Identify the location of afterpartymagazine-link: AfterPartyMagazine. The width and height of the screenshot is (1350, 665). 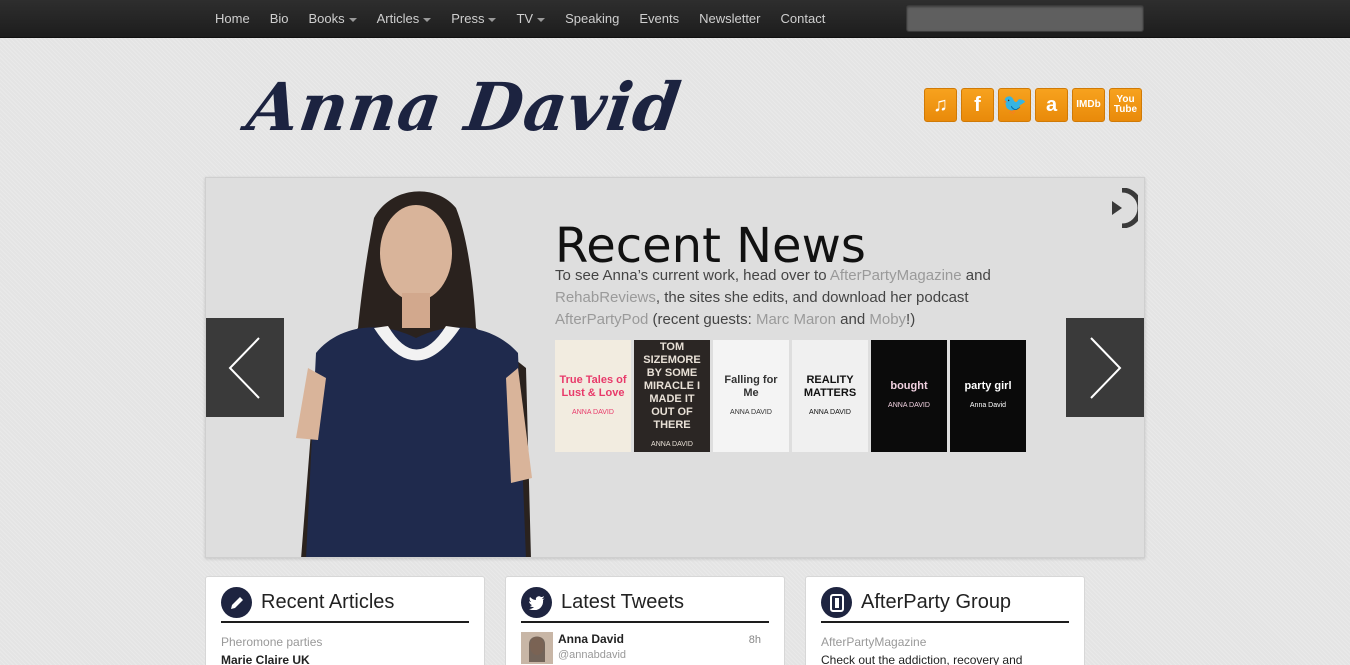
(896, 275).